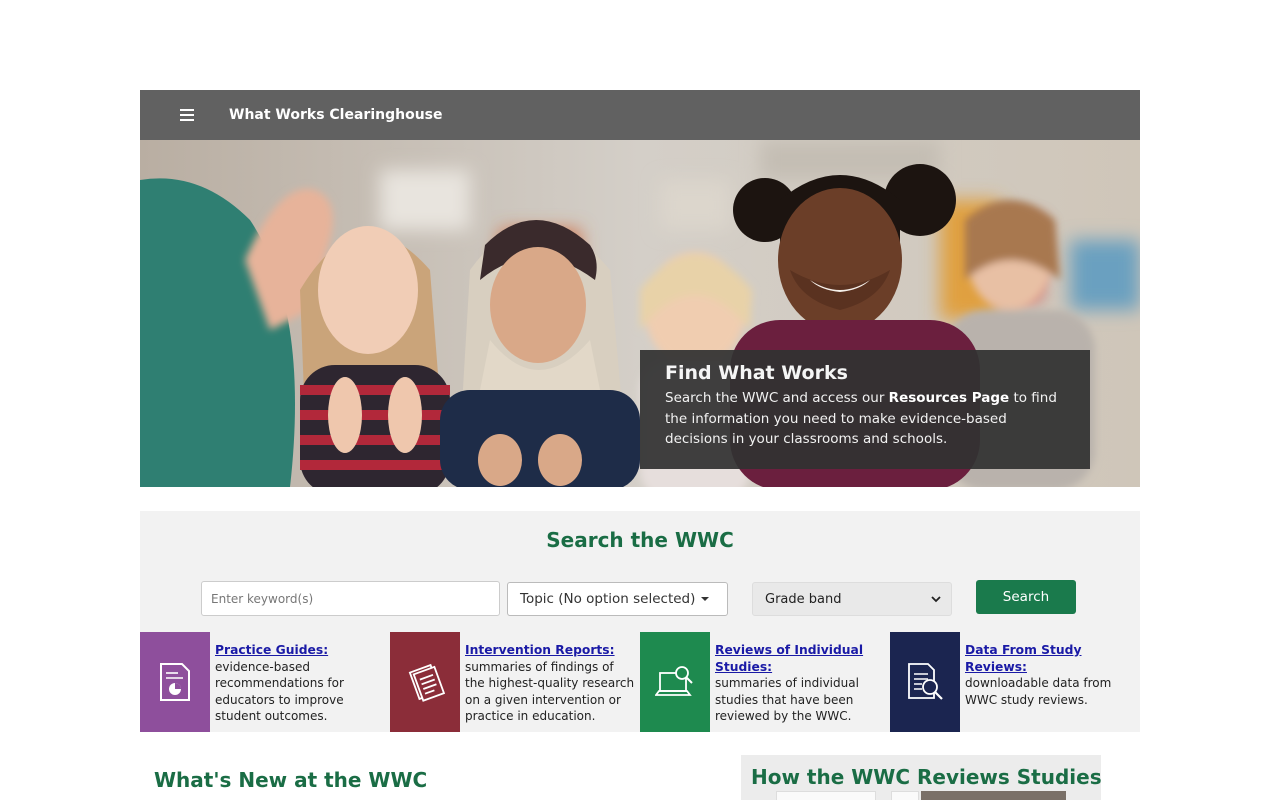  Describe the element at coordinates (608, 599) in the screenshot. I see `topic-dropdown-label: Topic (No option selected)` at that location.